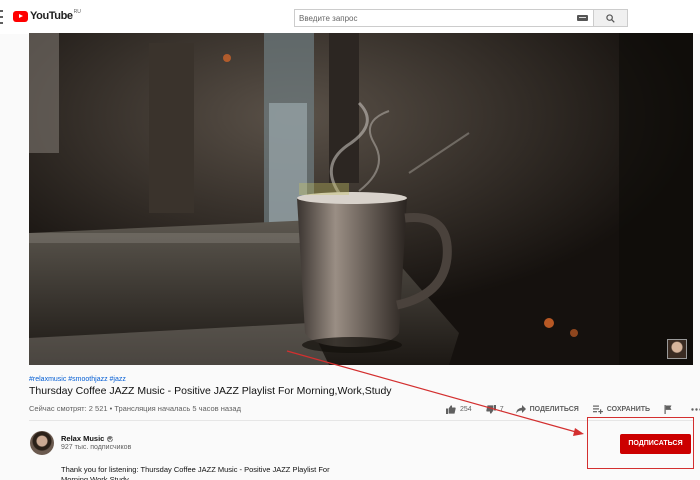 The width and height of the screenshot is (700, 480). Describe the element at coordinates (20, 16) in the screenshot. I see `youtube-logo-icon` at that location.